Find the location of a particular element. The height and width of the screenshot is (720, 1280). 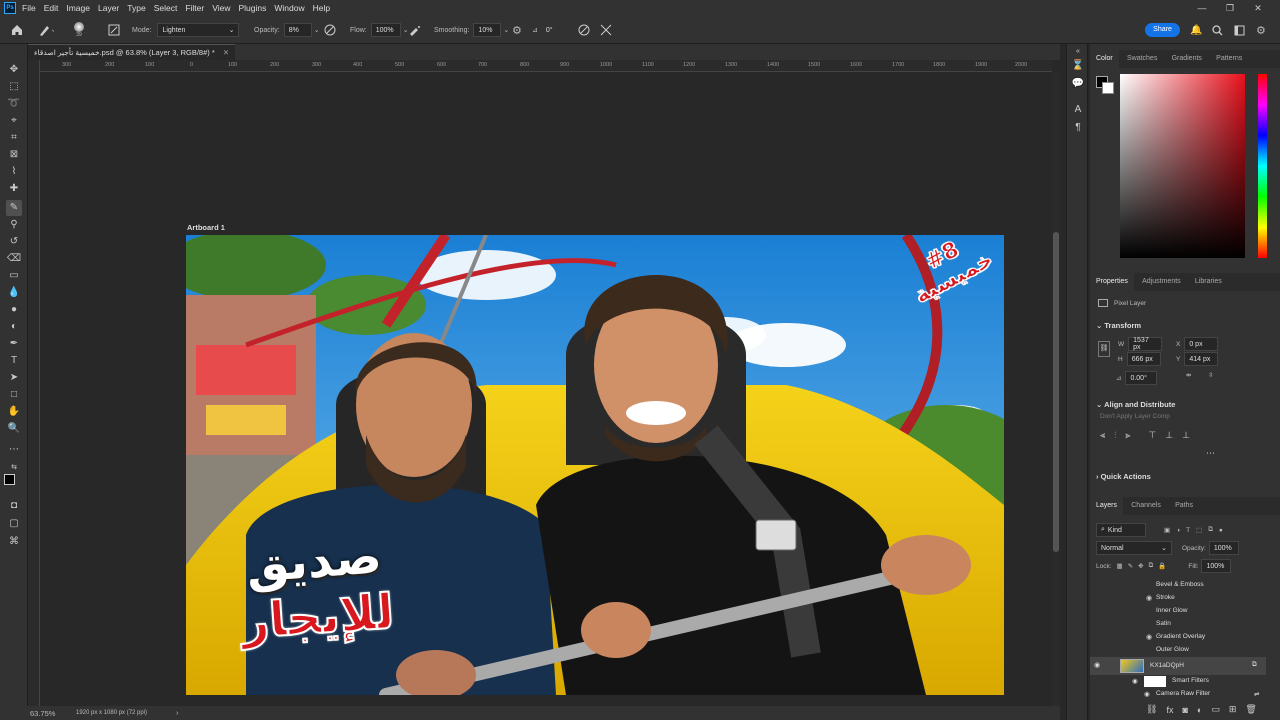

menu-view: View is located at coordinates (221, 8).